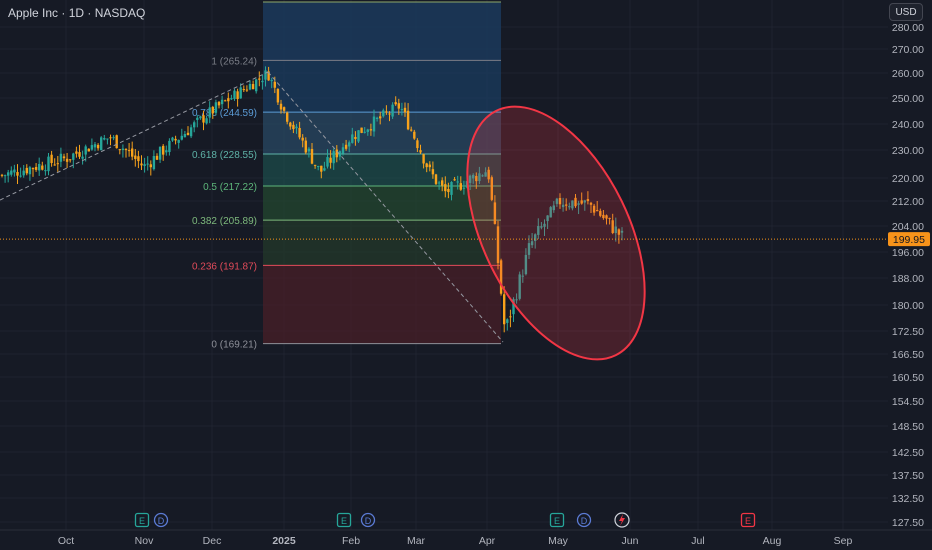 This screenshot has width=932, height=550. What do you see at coordinates (906, 12) in the screenshot?
I see `currency-button: USD` at bounding box center [906, 12].